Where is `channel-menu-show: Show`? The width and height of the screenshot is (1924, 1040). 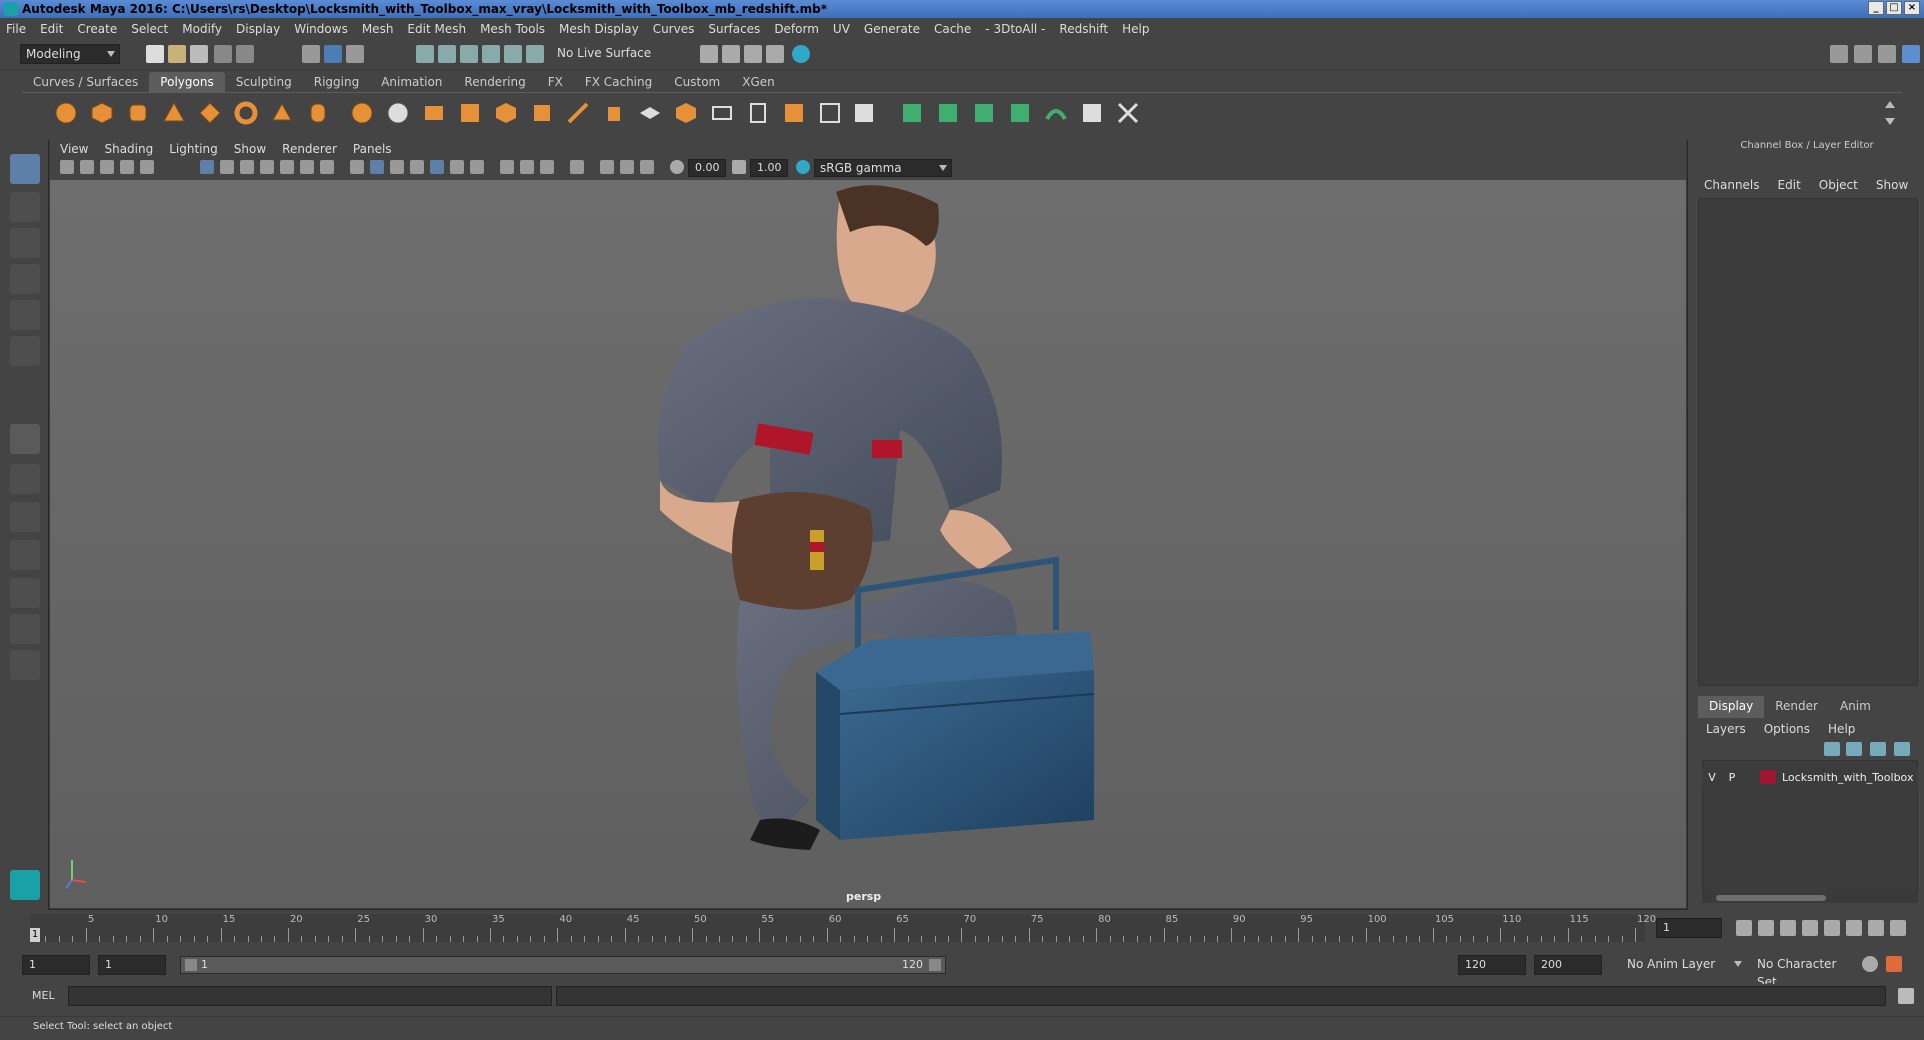
channel-menu-show: Show is located at coordinates (1892, 185).